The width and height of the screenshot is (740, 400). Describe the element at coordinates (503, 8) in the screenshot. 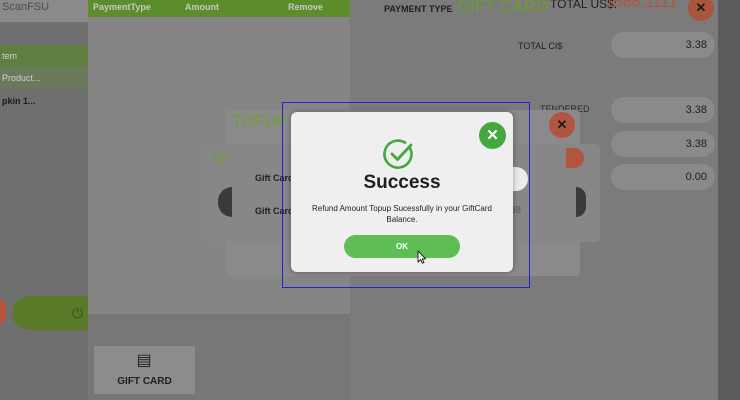

I see `payment-type-value: GIFT CARD` at that location.